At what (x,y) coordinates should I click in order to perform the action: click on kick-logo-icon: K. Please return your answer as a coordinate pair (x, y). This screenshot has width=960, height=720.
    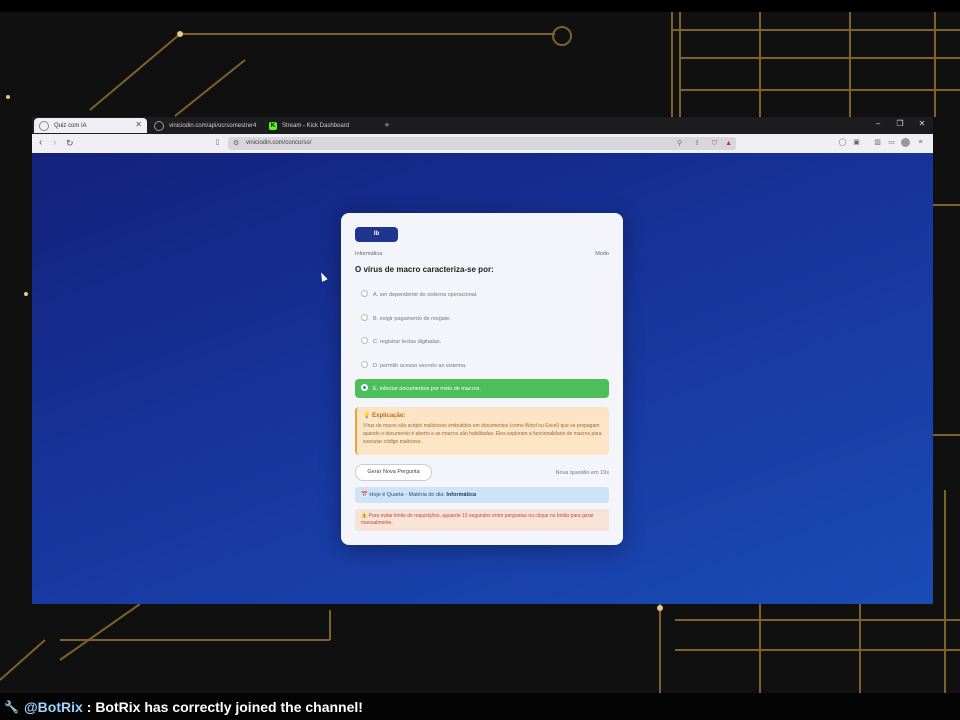
    Looking at the image, I should click on (273, 125).